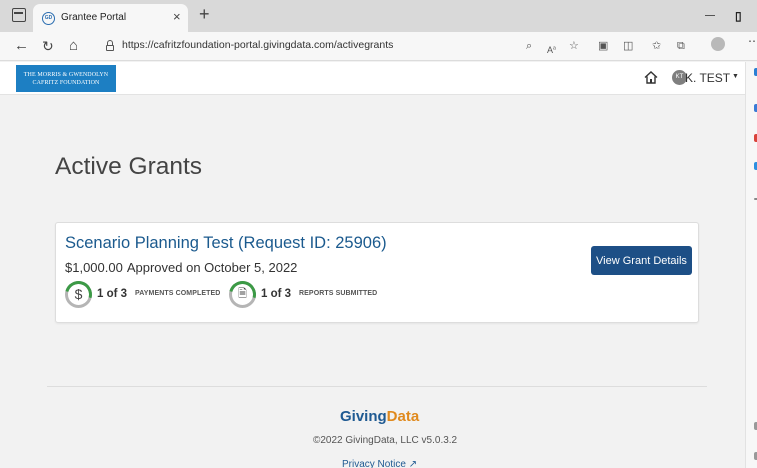 This screenshot has width=757, height=468. What do you see at coordinates (718, 44) in the screenshot?
I see `browser-profile-icon` at bounding box center [718, 44].